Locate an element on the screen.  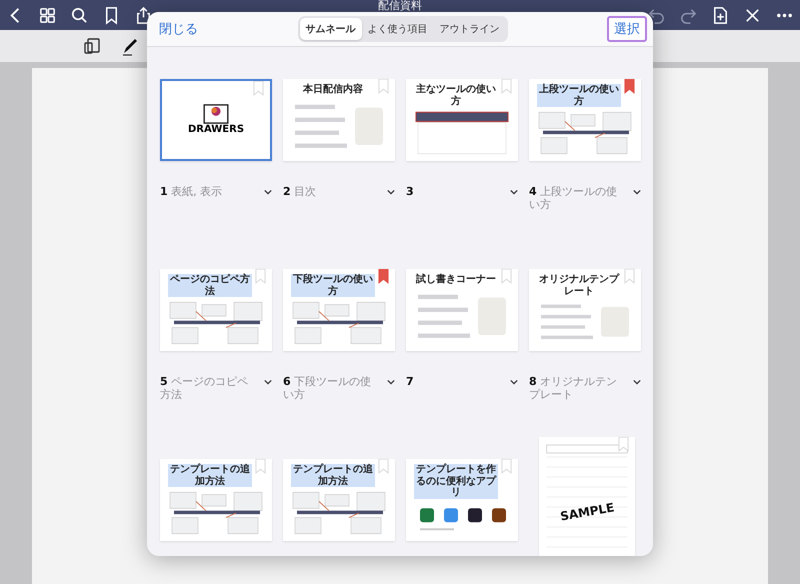
page-thumbnail: テンプレートを作るのに便利なアプリ is located at coordinates (462, 500).